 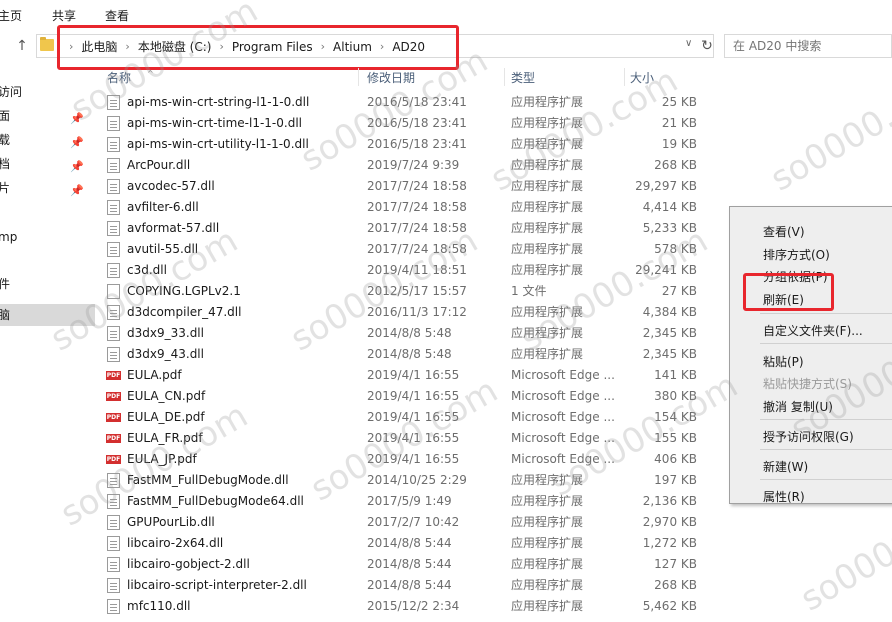 What do you see at coordinates (827, 130) in the screenshot?
I see `watermark-text: so0000.com` at bounding box center [827, 130].